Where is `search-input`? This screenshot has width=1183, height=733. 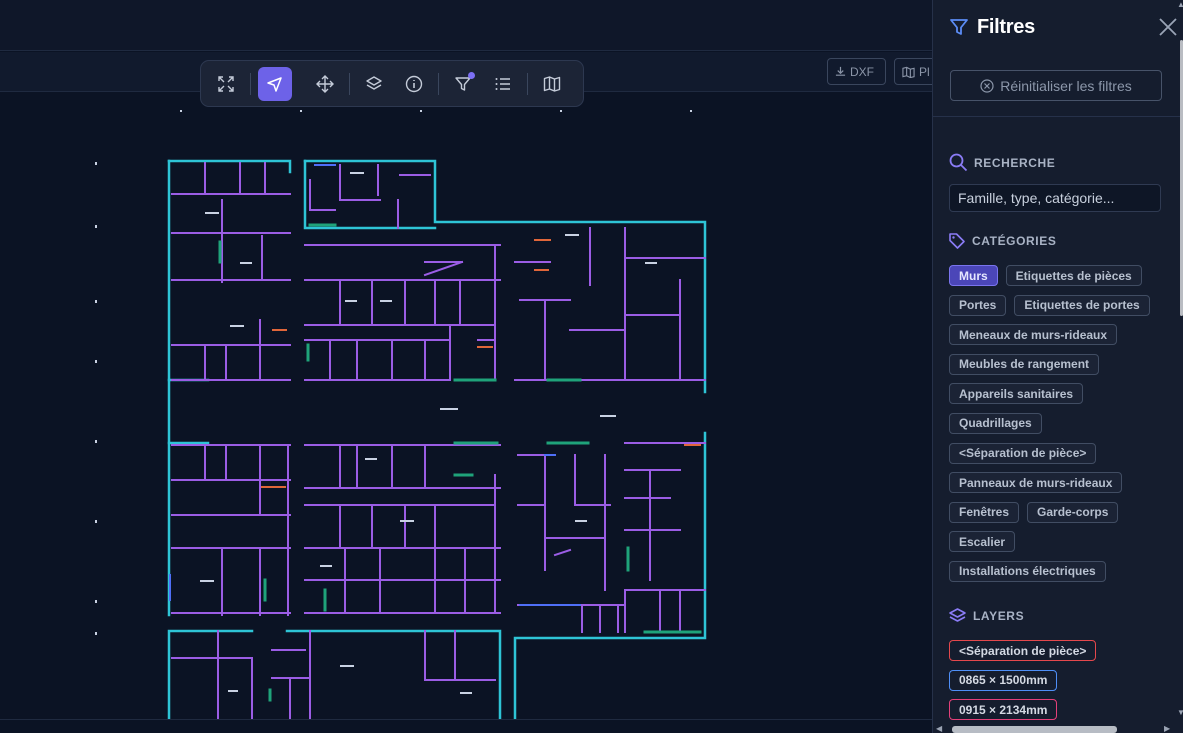
search-input is located at coordinates (1055, 198).